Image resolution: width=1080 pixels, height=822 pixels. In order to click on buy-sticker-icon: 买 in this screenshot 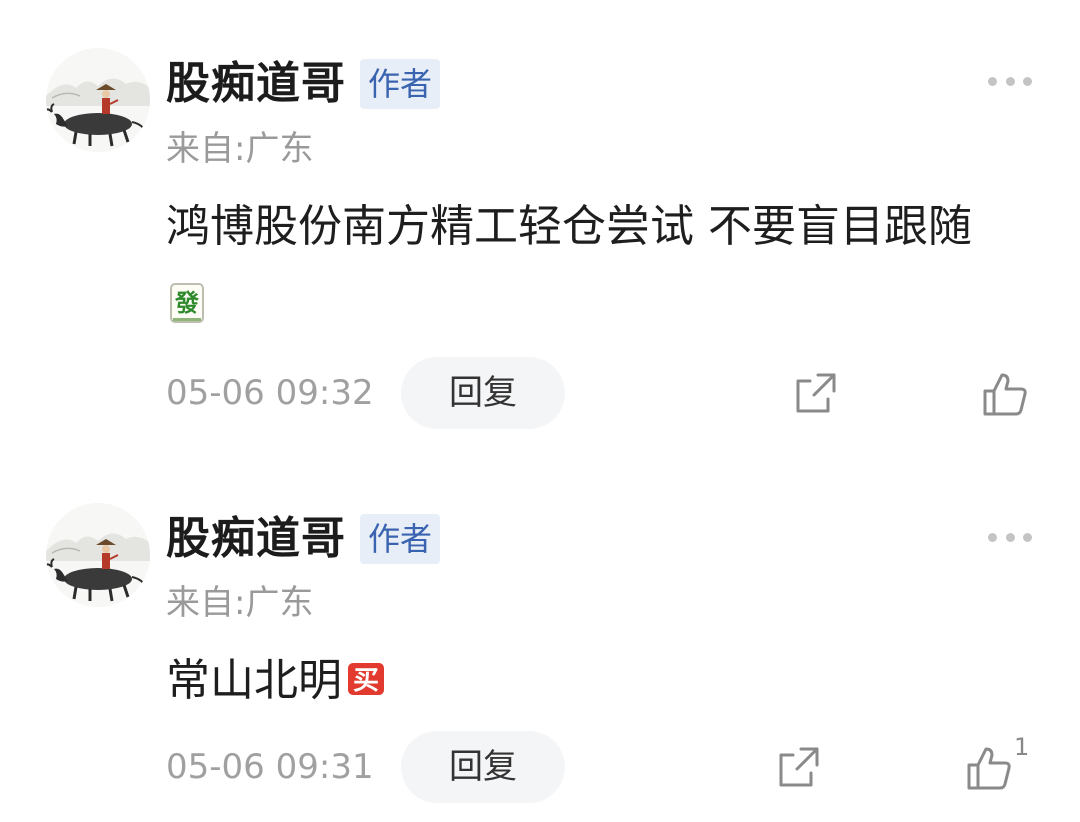, I will do `click(366, 685)`.